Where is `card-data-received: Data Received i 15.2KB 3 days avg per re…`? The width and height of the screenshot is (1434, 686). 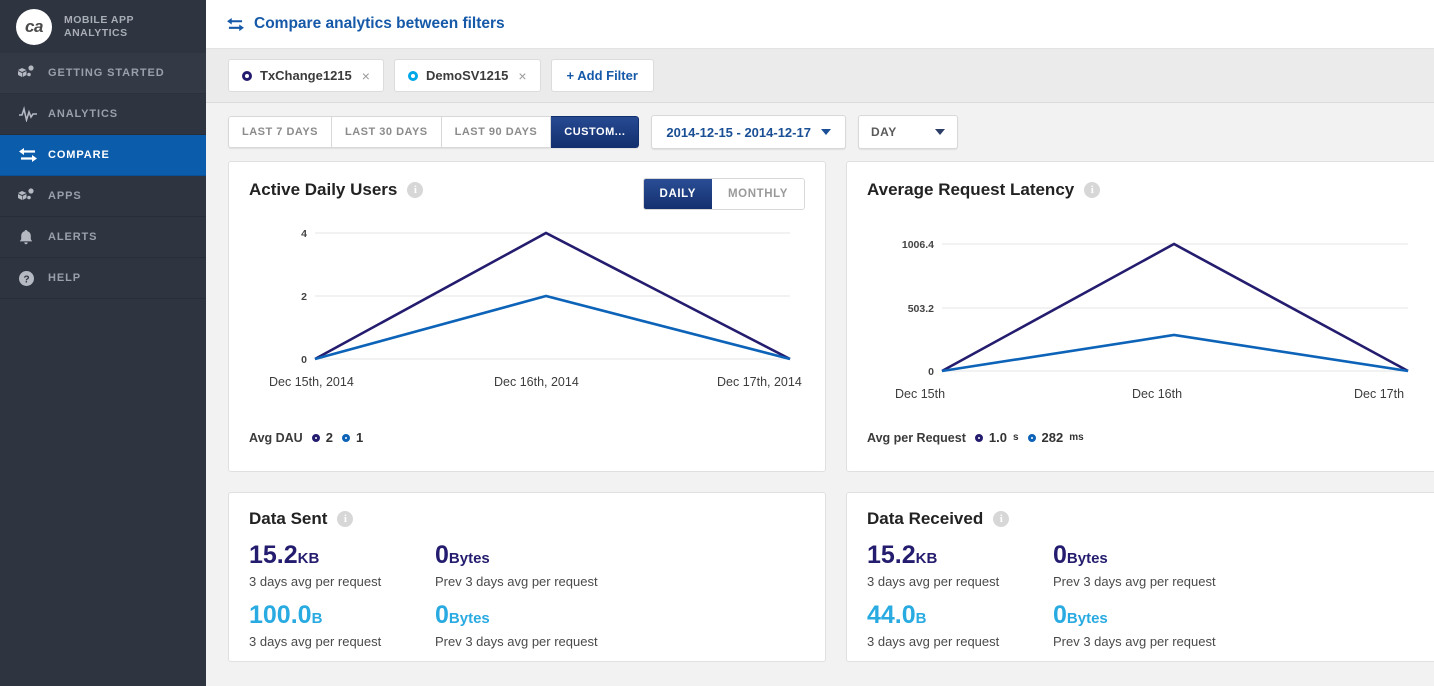 card-data-received: Data Received i 15.2KB 3 days avg per re… is located at coordinates (1140, 577).